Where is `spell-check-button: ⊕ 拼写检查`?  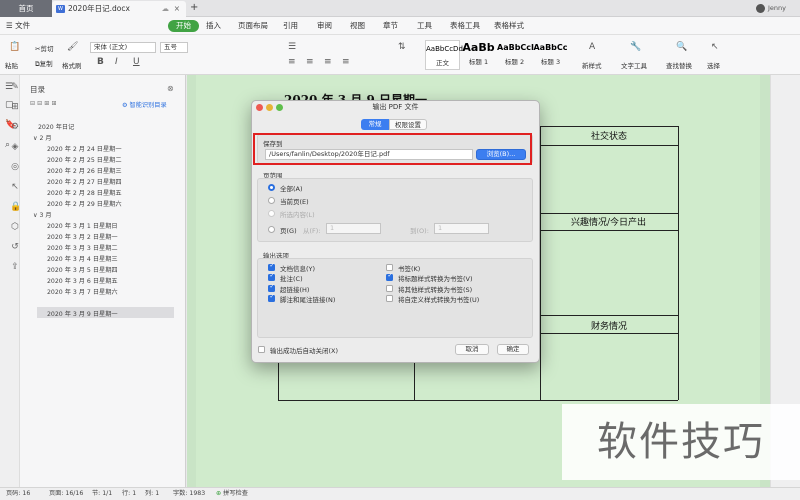
spell-check-button: ⊕ 拼写检查 is located at coordinates (232, 493).